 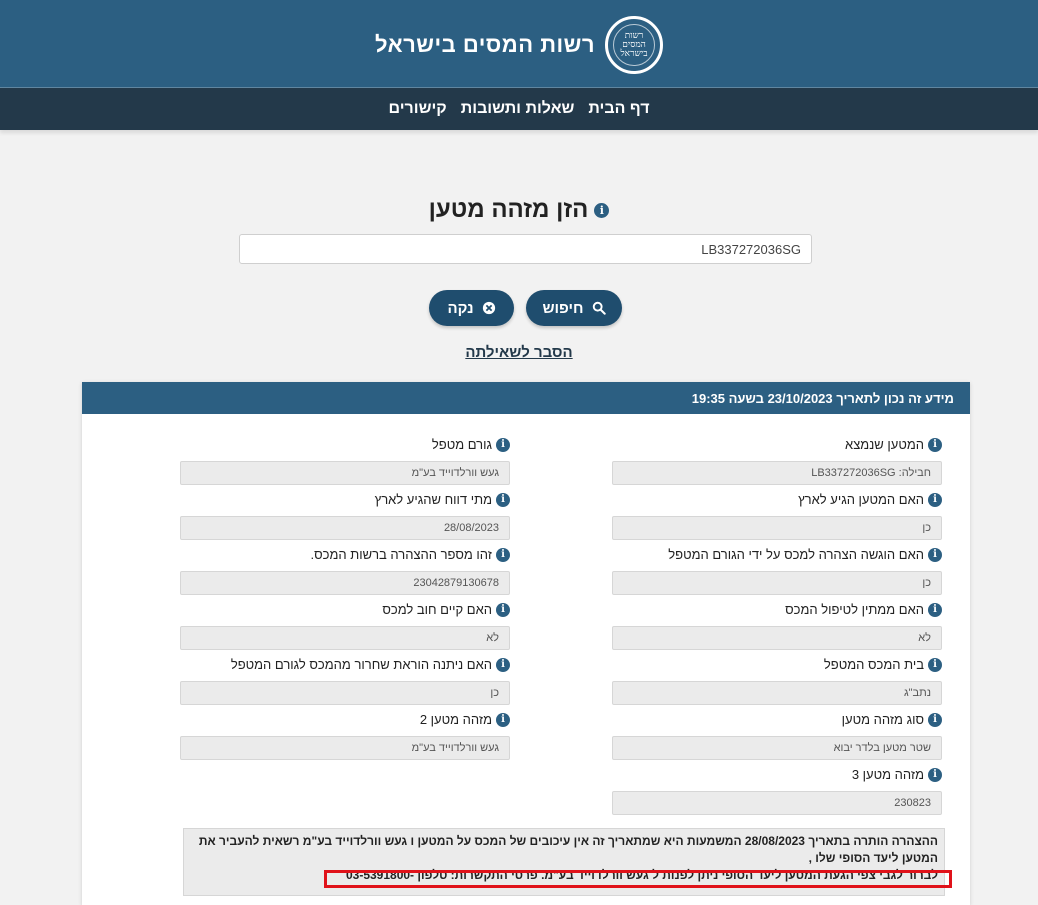 What do you see at coordinates (618, 109) in the screenshot?
I see `nav-home: דף הבית` at bounding box center [618, 109].